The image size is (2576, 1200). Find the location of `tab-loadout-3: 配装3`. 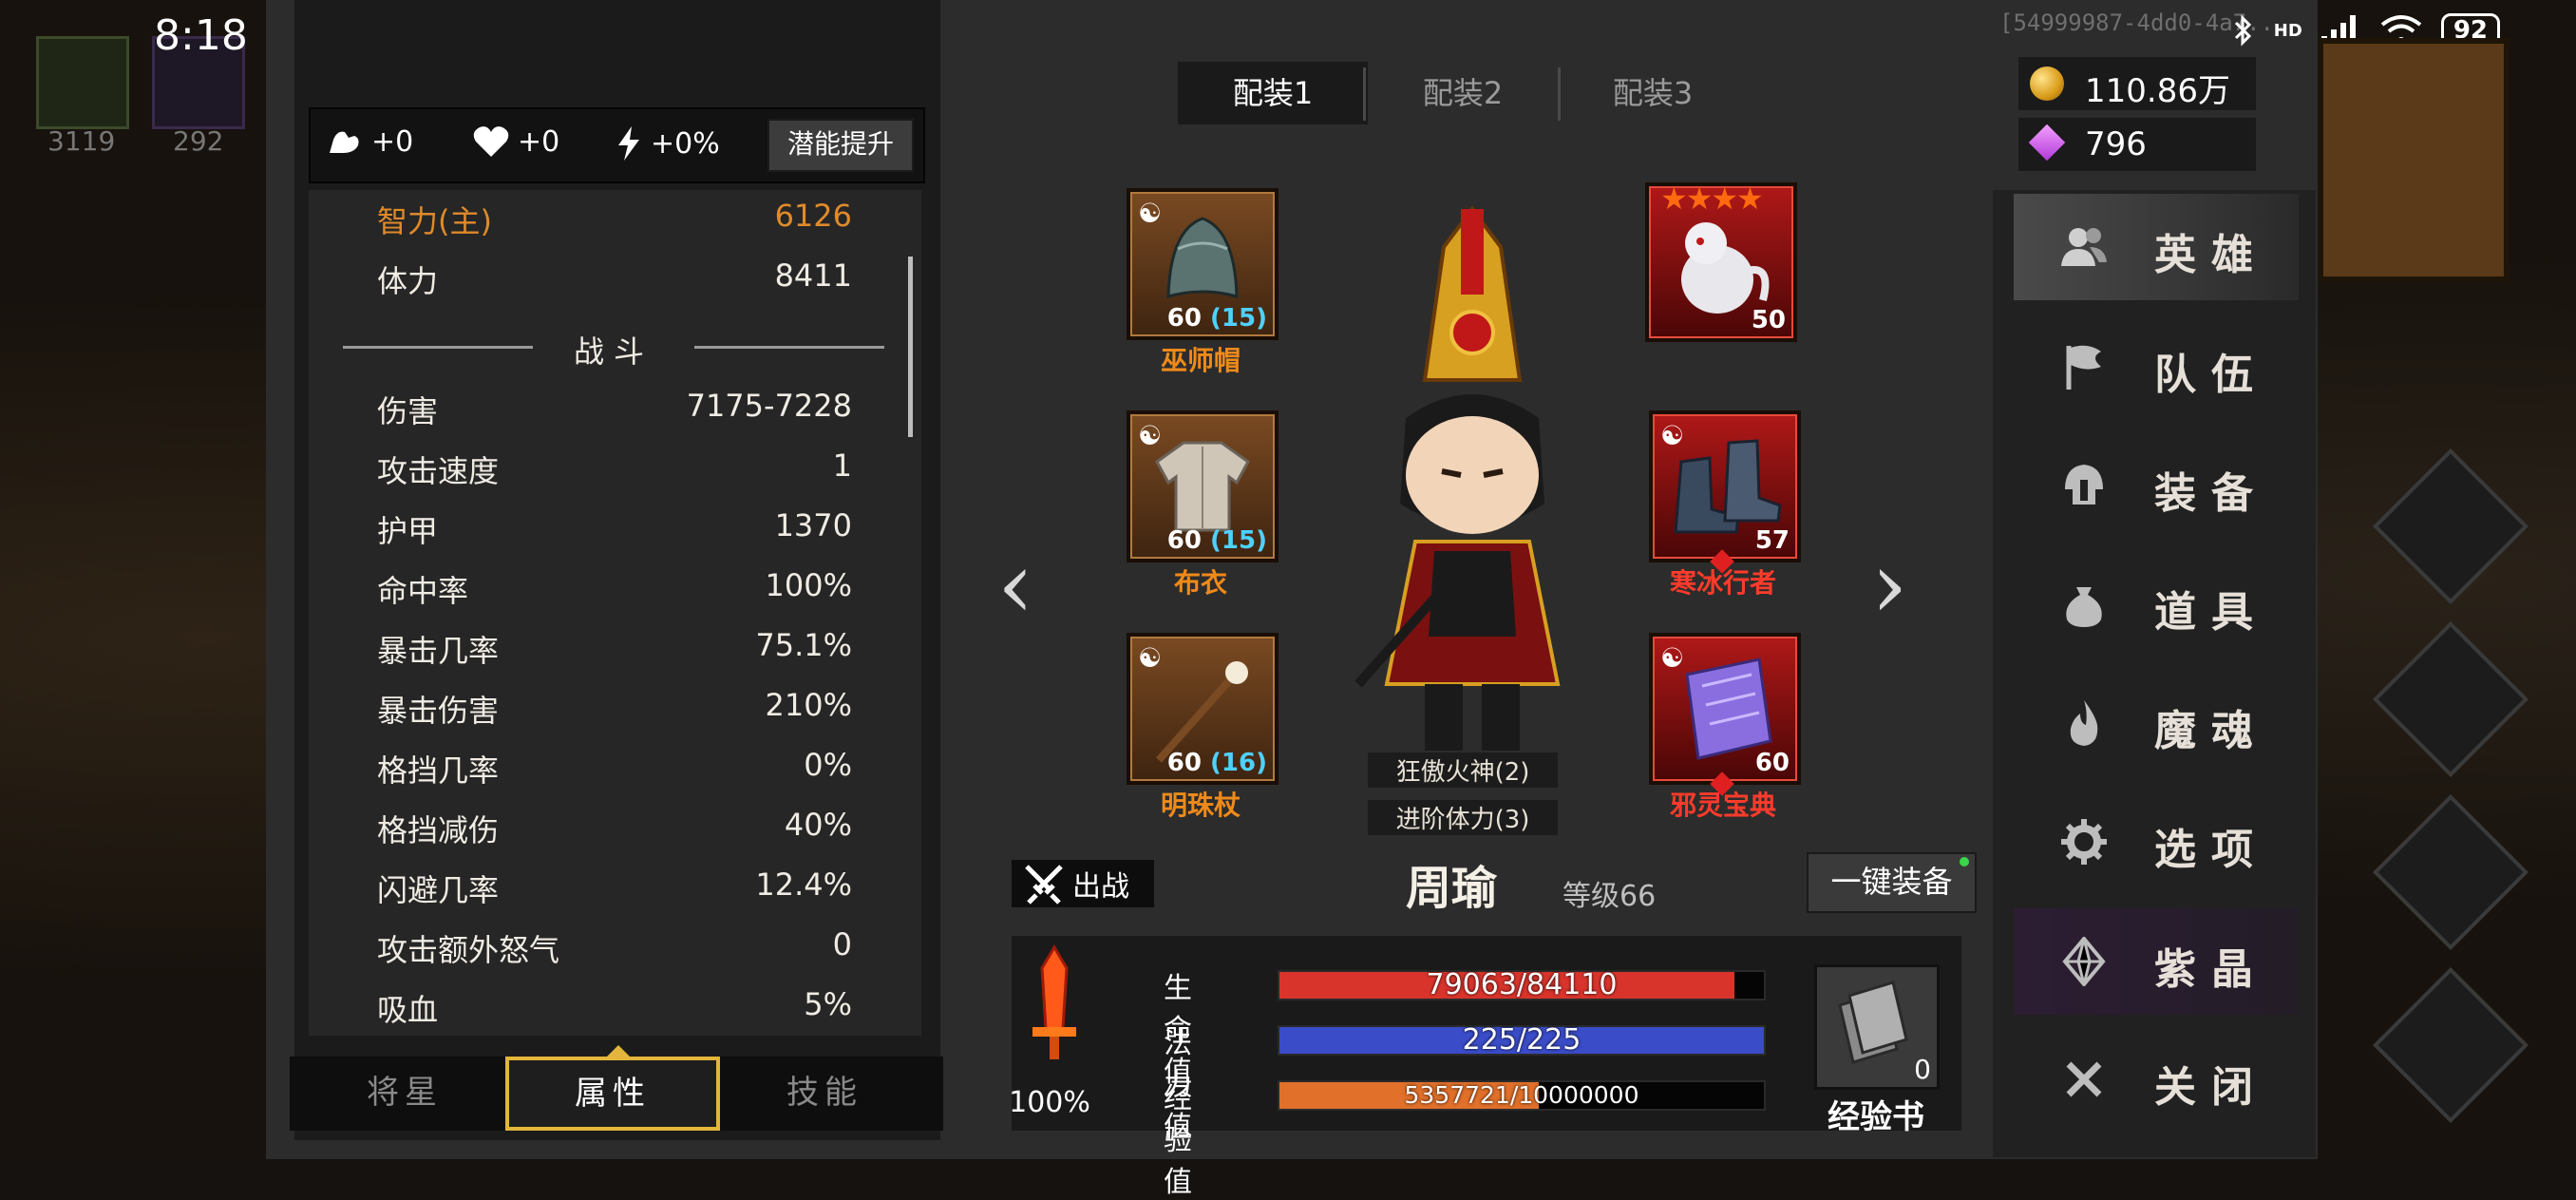

tab-loadout-3: 配装3 is located at coordinates (1653, 93).